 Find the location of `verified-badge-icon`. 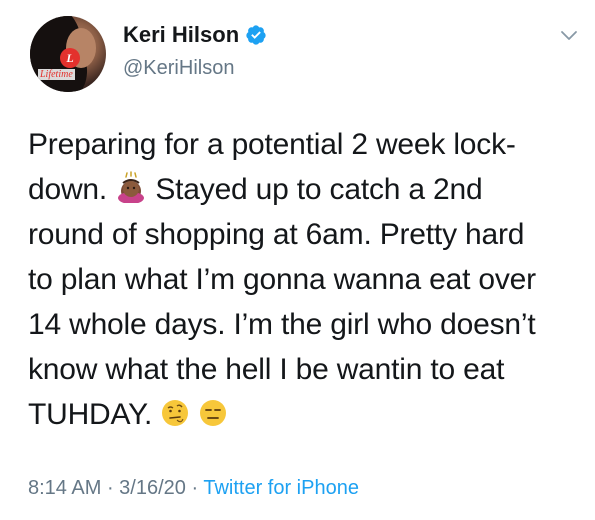

verified-badge-icon is located at coordinates (256, 35).